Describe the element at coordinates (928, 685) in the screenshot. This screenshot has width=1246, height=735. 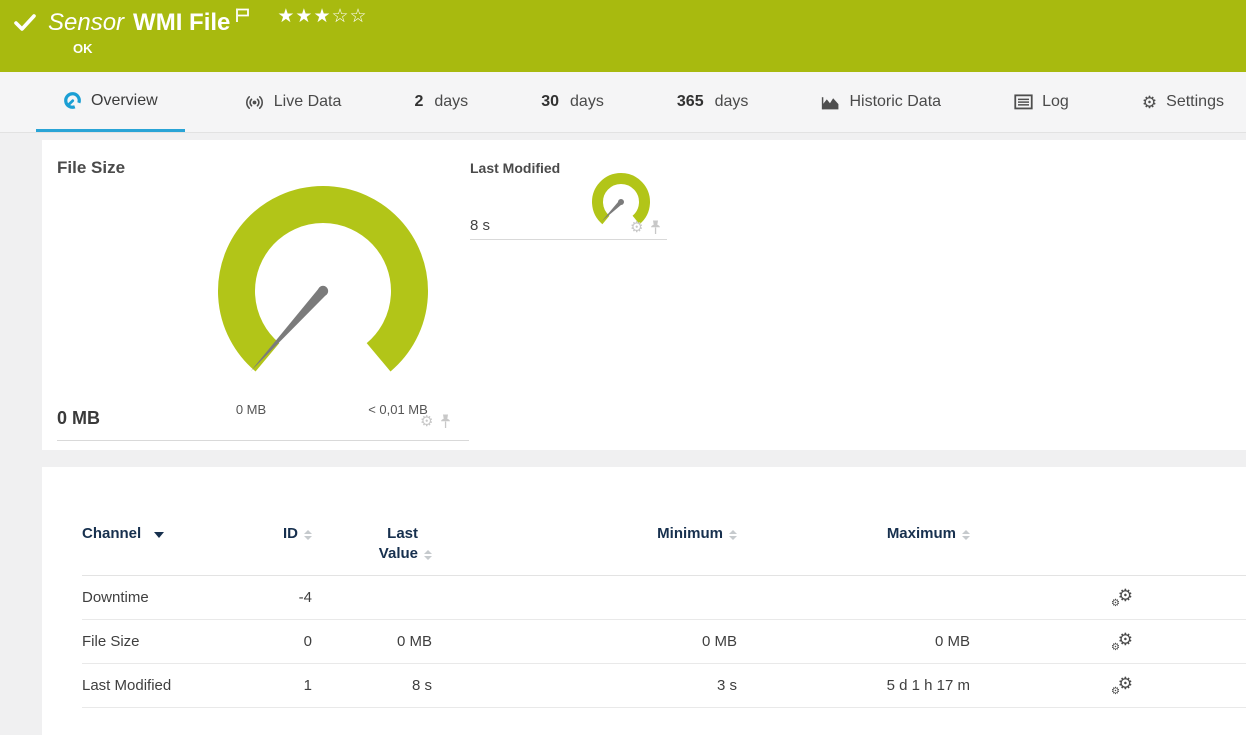
I see `cell-maximum: 5 d 1 h 17 m` at that location.